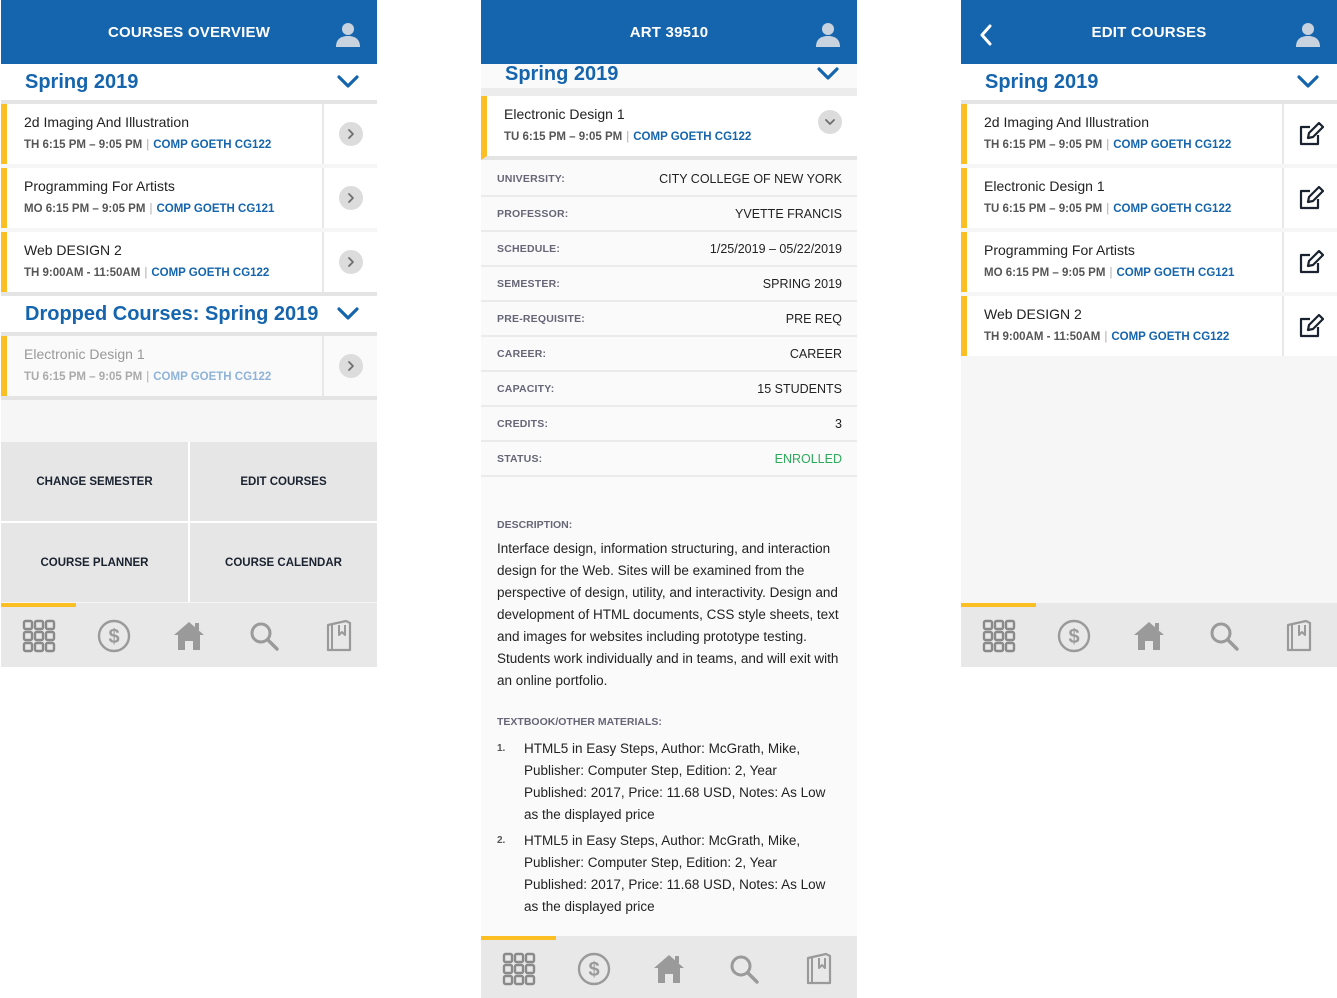  I want to click on course-planner-button: COURSE PLANNER, so click(94, 562).